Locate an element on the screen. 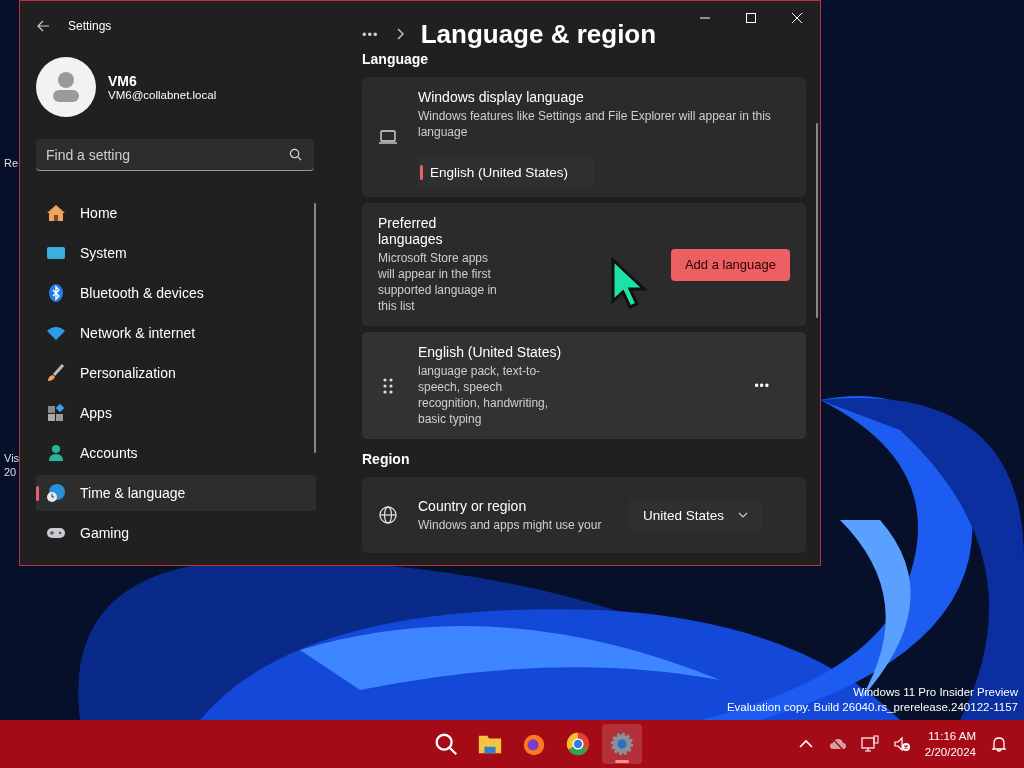 The height and width of the screenshot is (768, 1024). more-options-button: ••• is located at coordinates (772, 385).